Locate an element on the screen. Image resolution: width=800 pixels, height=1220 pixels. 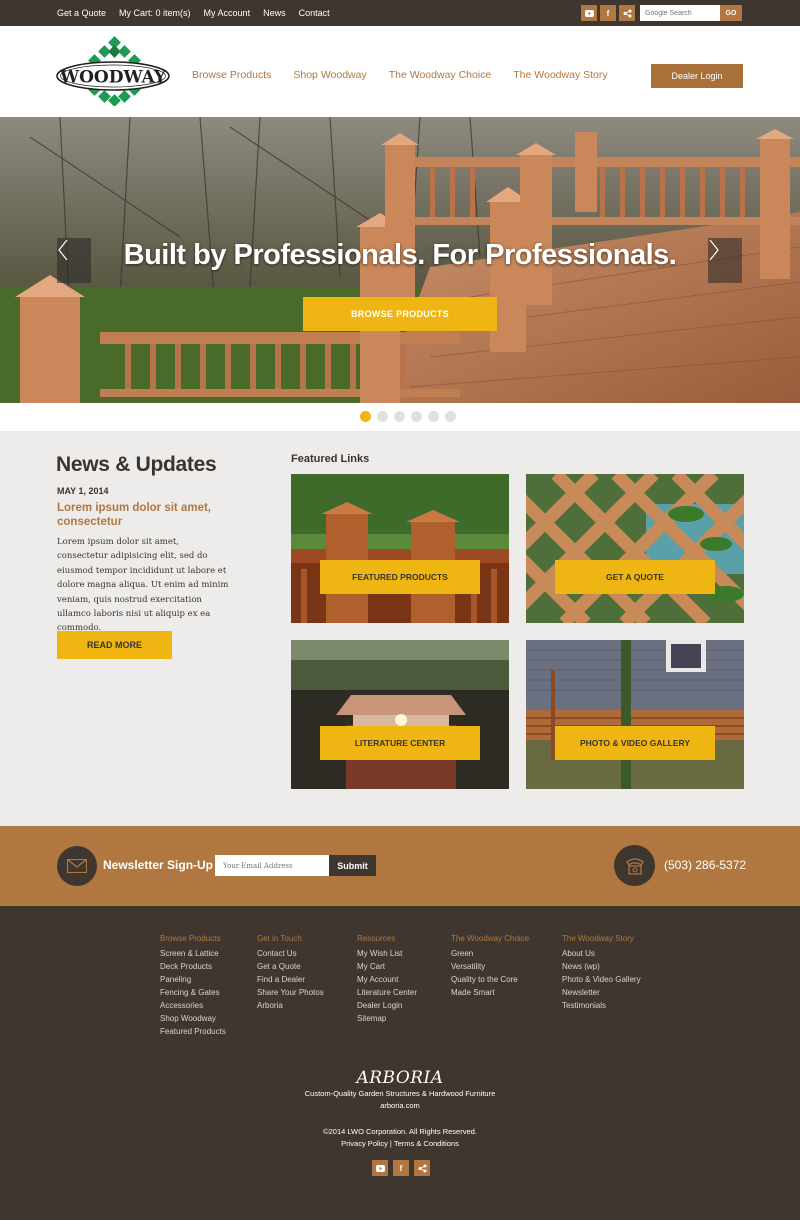
footer-link: Newsletter is located at coordinates (601, 992).